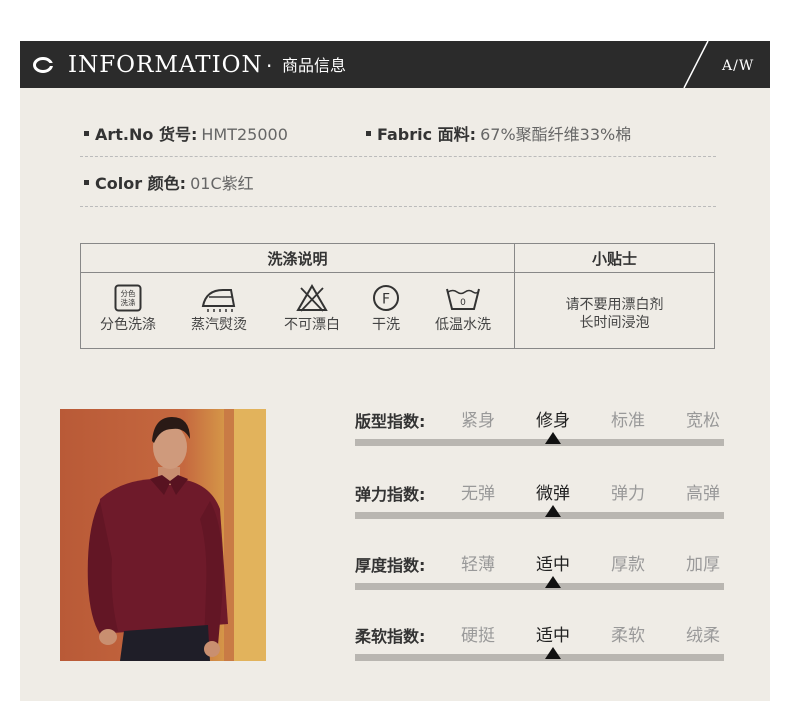  I want to click on care-title: 洗涤说明, so click(297, 259).